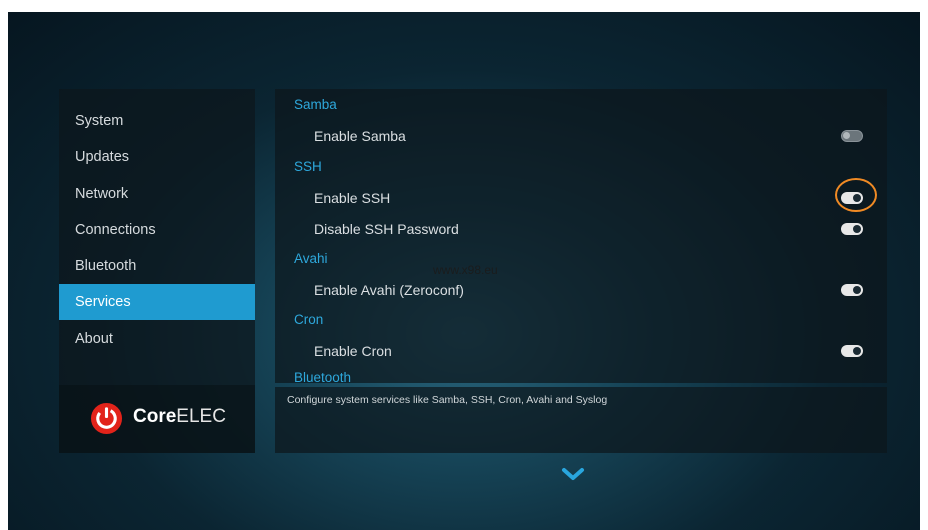 This screenshot has width=928, height=530. I want to click on setting-enable-avahi: Enable Avahi (Zeroconf), so click(581, 290).